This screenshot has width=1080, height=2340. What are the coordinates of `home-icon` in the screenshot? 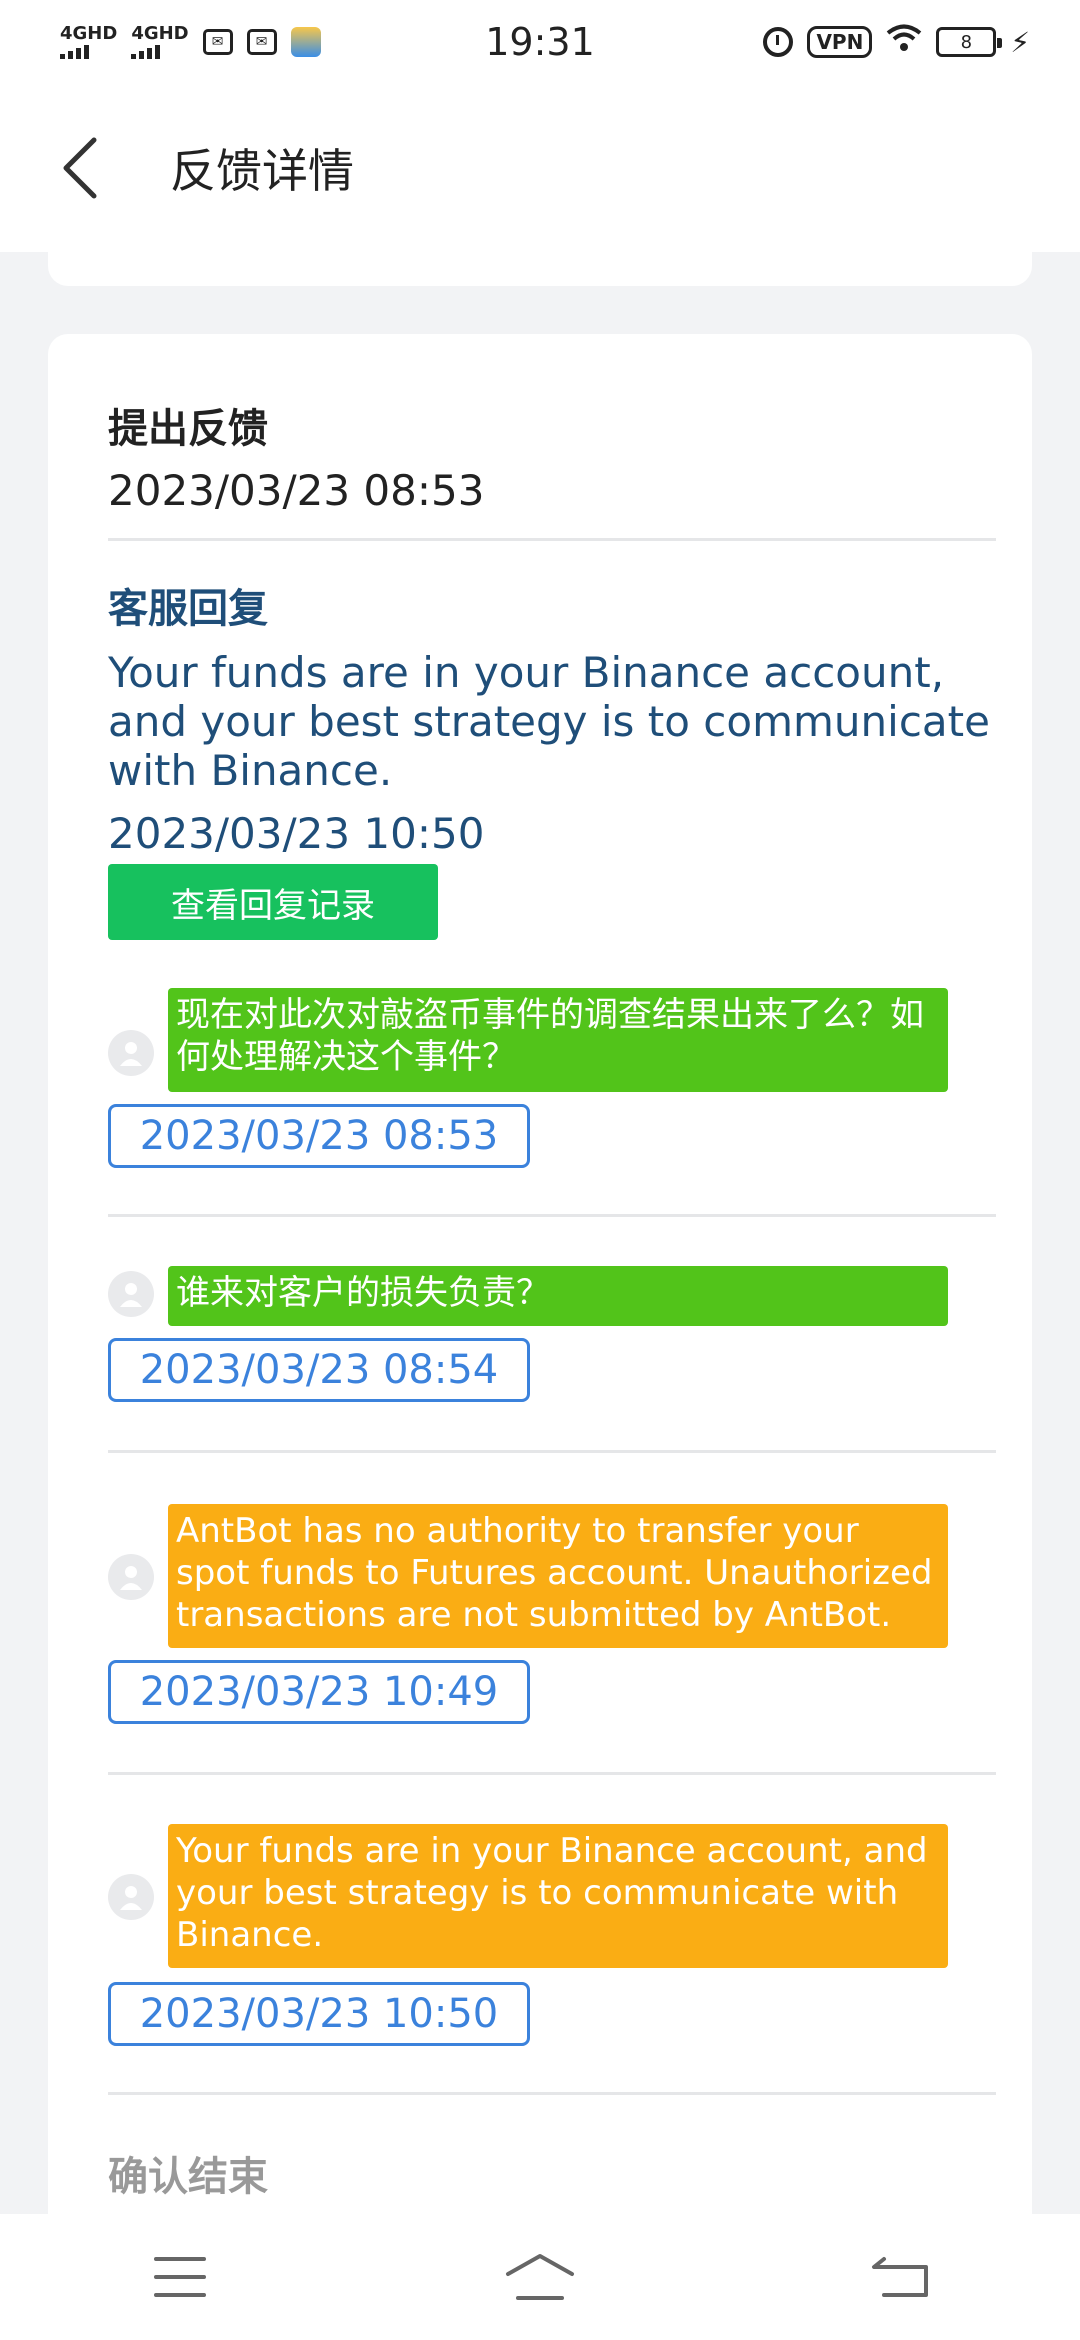 It's located at (540, 2277).